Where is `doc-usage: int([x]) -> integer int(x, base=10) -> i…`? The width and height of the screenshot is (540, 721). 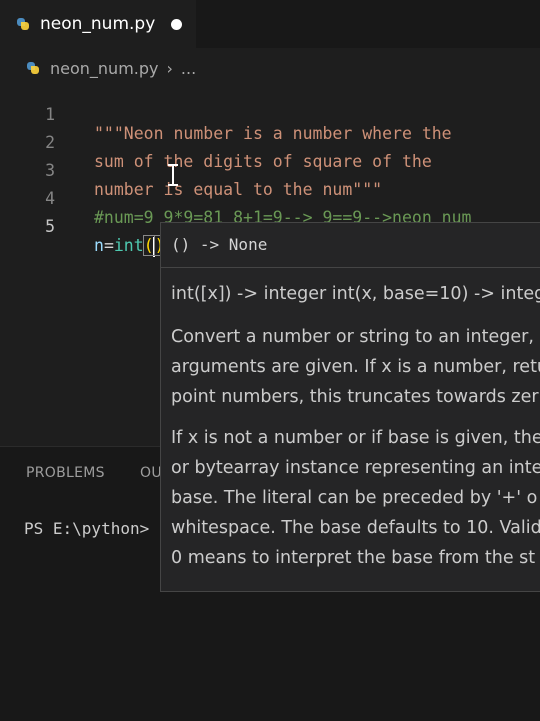 doc-usage: int([x]) -> integer int(x, base=10) -> i… is located at coordinates (355, 294).